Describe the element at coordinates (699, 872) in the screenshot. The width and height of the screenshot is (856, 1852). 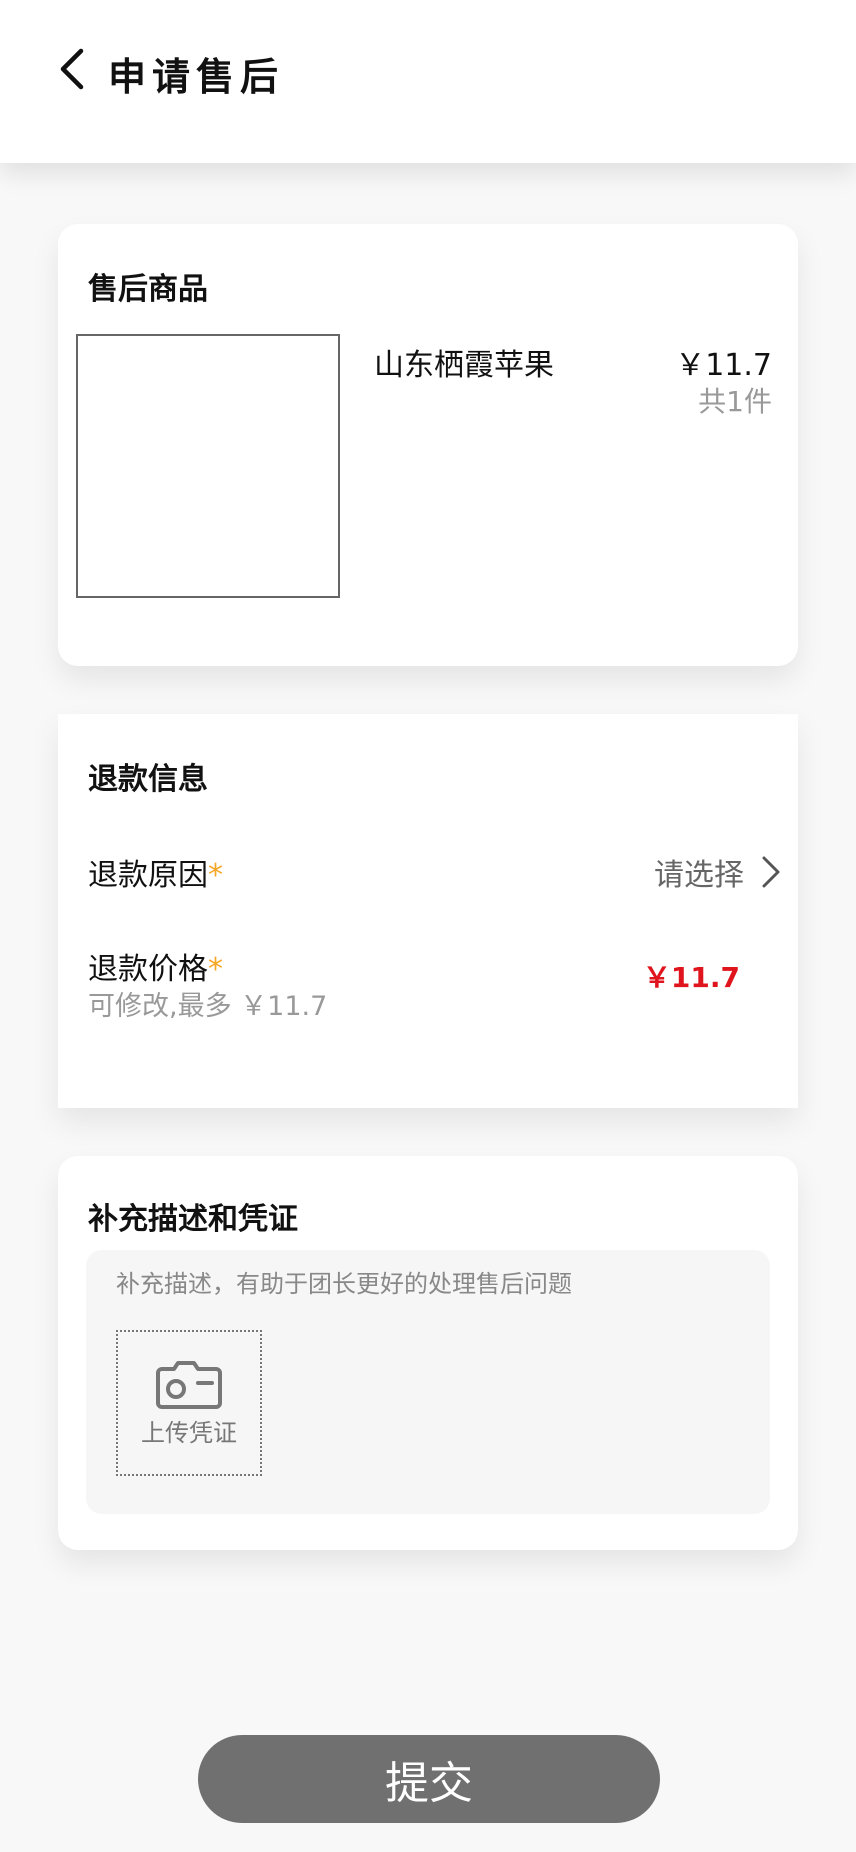
I see `refund-reason-select: 请选择` at that location.